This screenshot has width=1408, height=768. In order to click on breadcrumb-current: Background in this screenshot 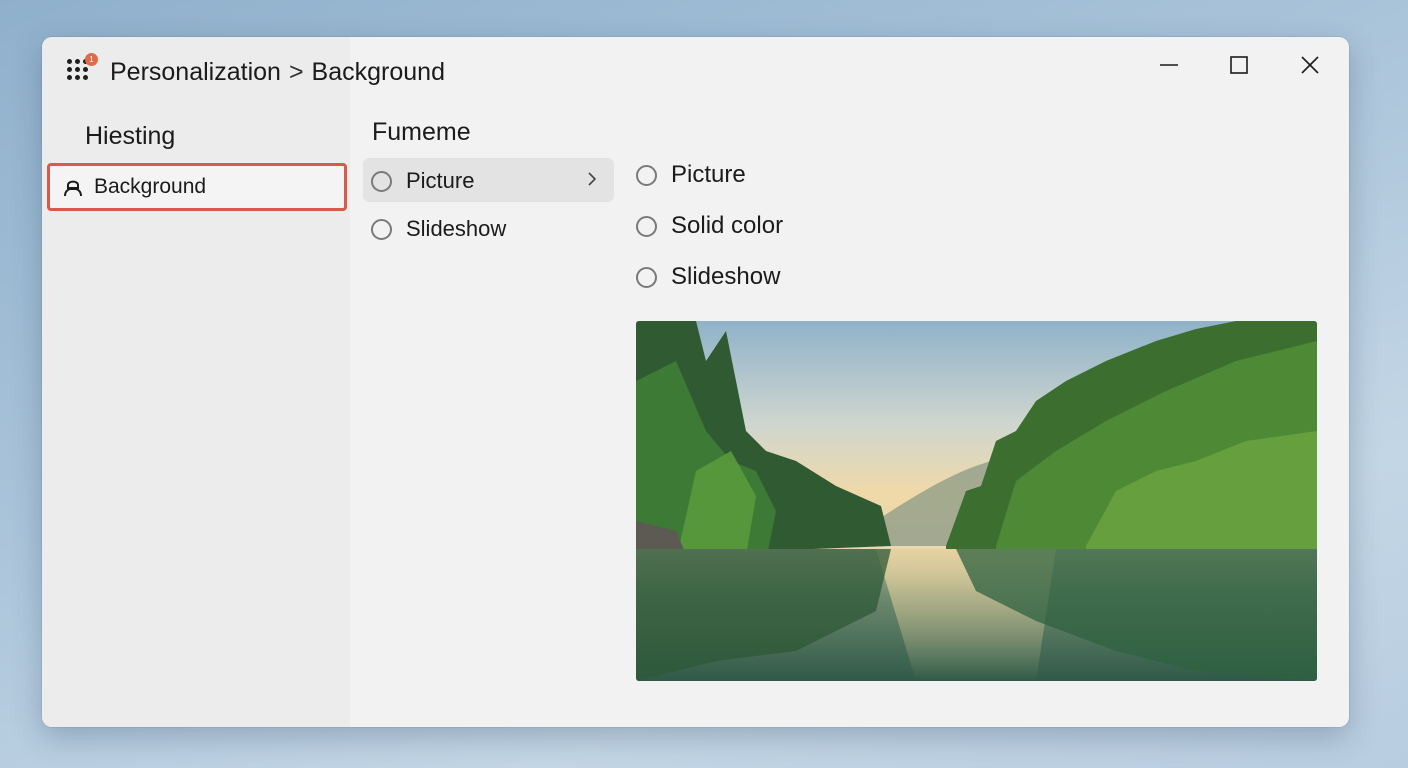, I will do `click(378, 72)`.